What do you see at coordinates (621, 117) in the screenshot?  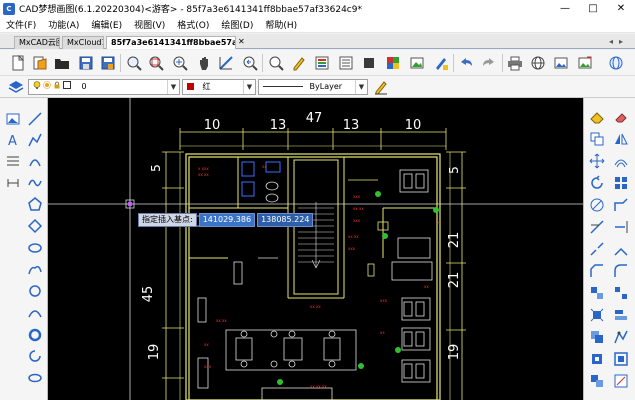 I see `eraser-icon` at bounding box center [621, 117].